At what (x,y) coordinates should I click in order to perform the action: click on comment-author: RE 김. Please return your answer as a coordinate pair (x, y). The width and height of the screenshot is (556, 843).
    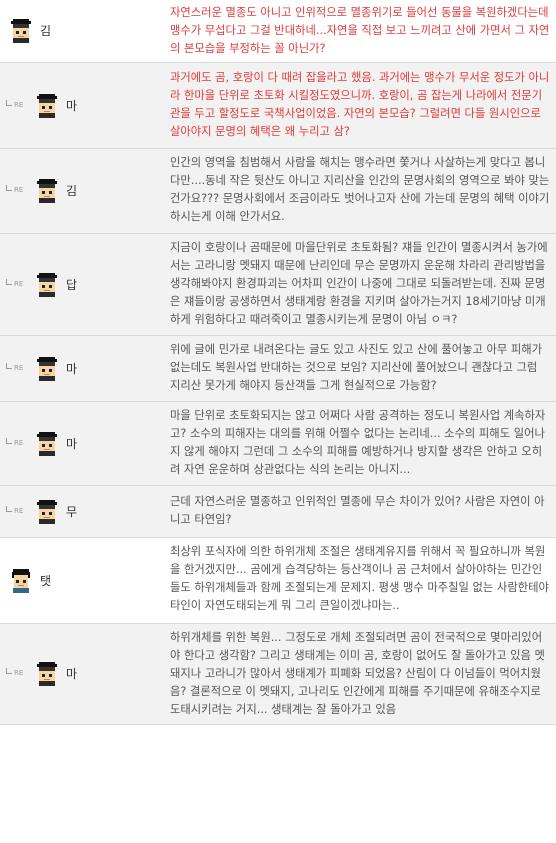
    Looking at the image, I should click on (80, 191).